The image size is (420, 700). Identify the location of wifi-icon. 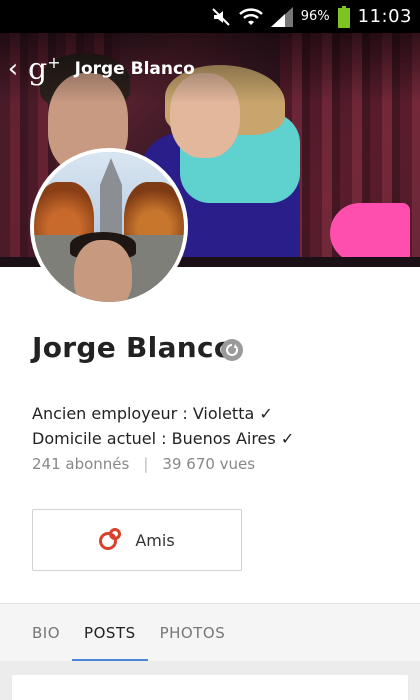
(250, 17).